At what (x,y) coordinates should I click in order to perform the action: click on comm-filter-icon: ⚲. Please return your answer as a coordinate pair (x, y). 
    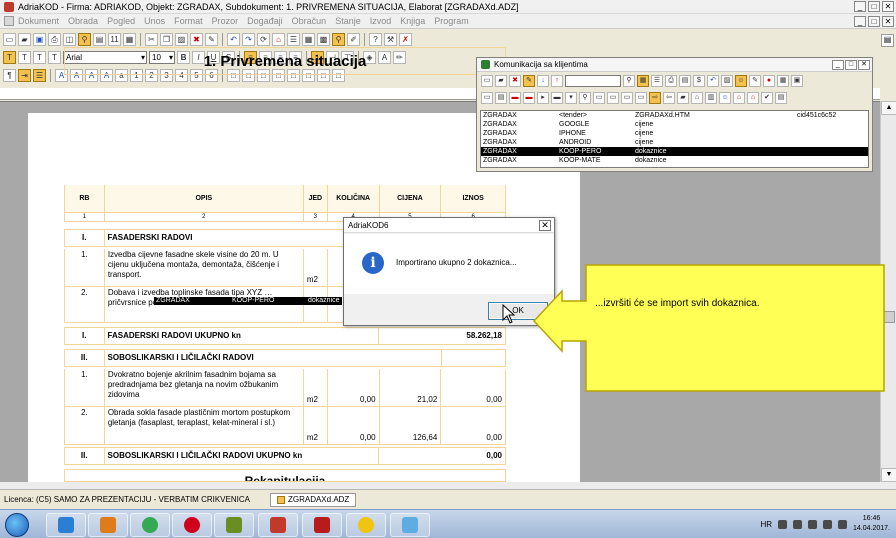
    Looking at the image, I should click on (585, 97).